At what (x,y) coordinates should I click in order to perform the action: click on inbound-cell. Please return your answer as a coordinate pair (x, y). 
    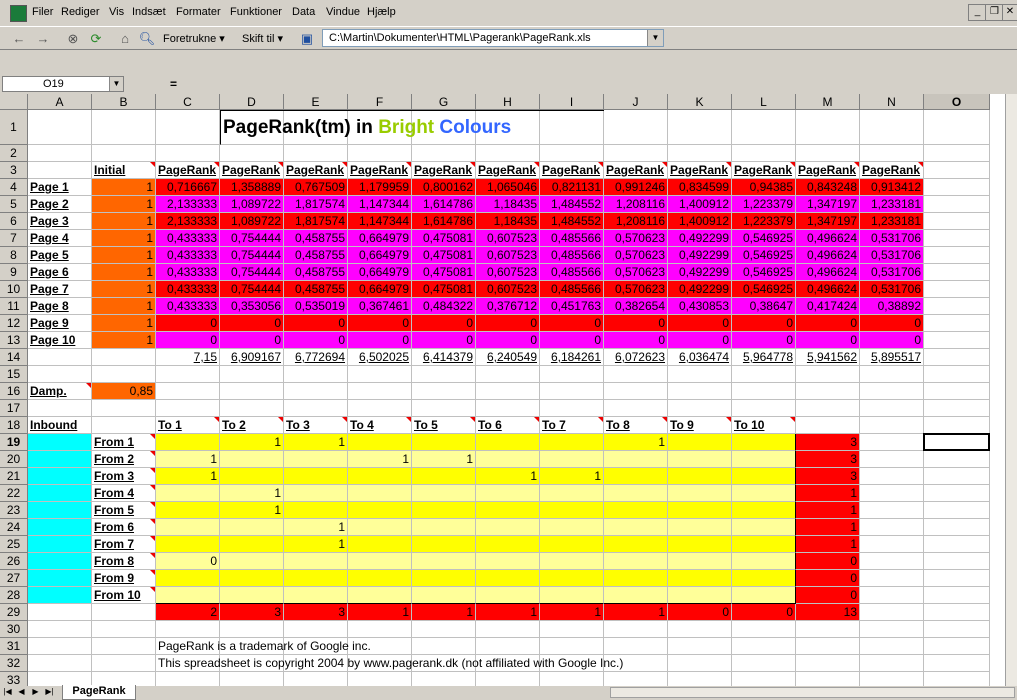
    Looking at the image, I should click on (60, 595).